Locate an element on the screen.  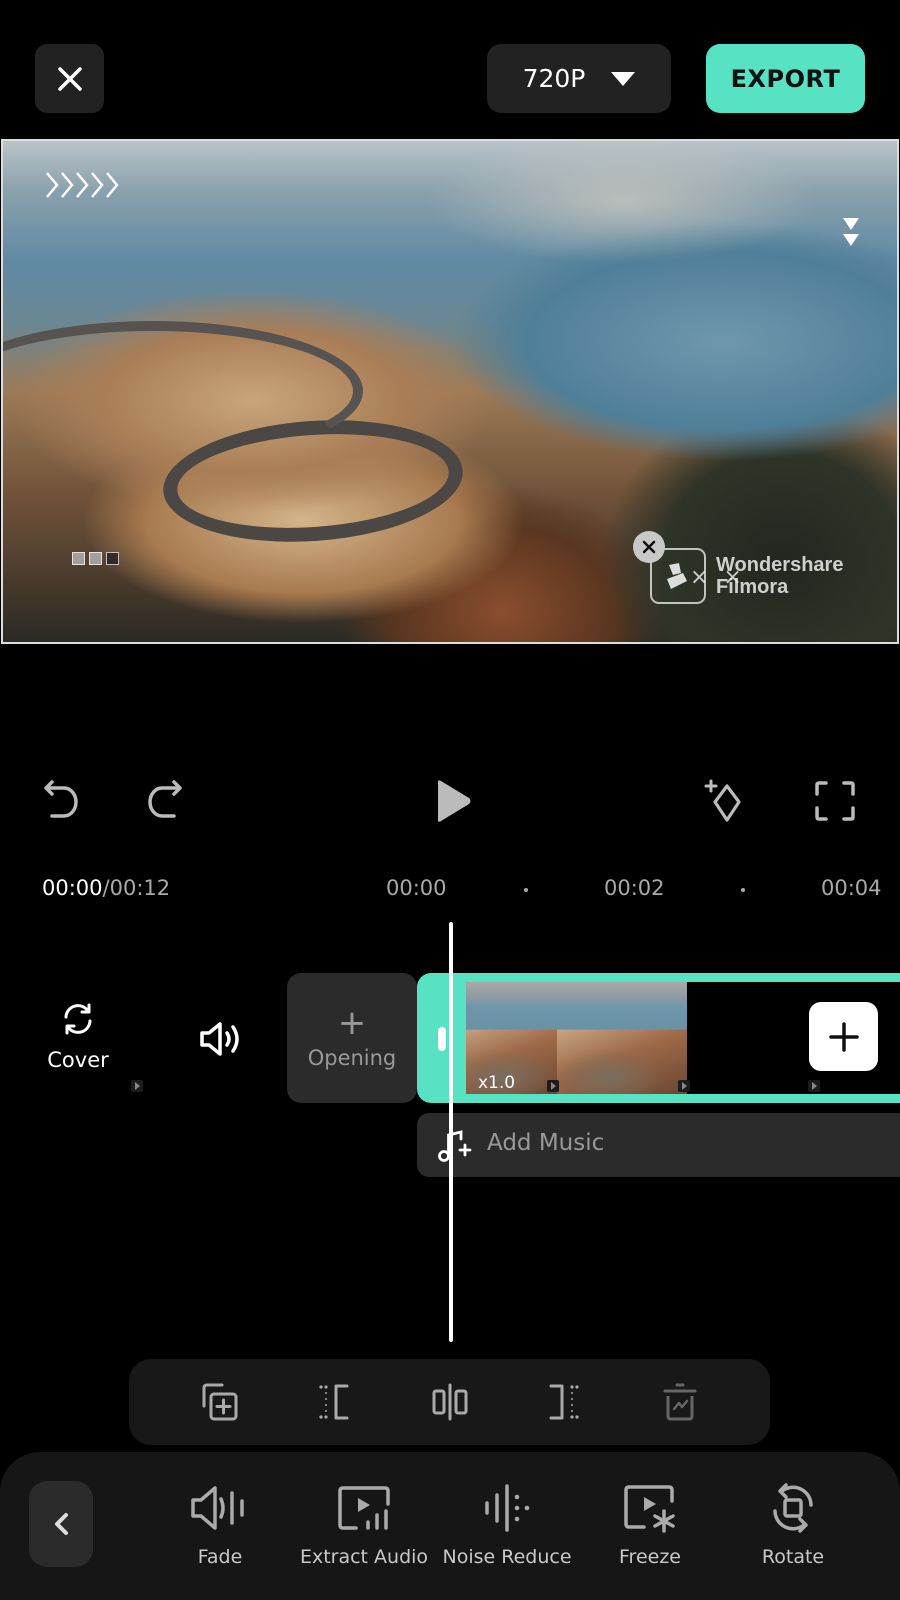
playhead is located at coordinates (451, 1132).